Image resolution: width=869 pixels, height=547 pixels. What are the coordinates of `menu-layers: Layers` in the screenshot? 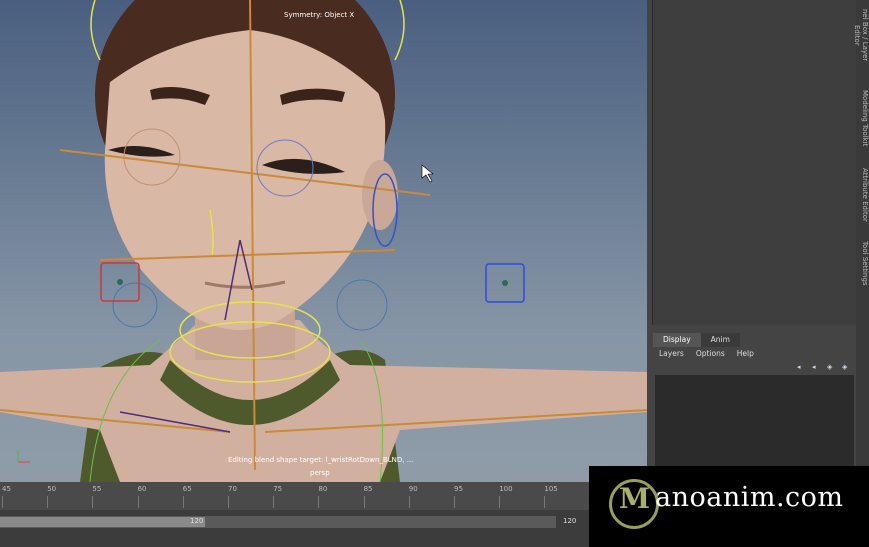 It's located at (671, 353).